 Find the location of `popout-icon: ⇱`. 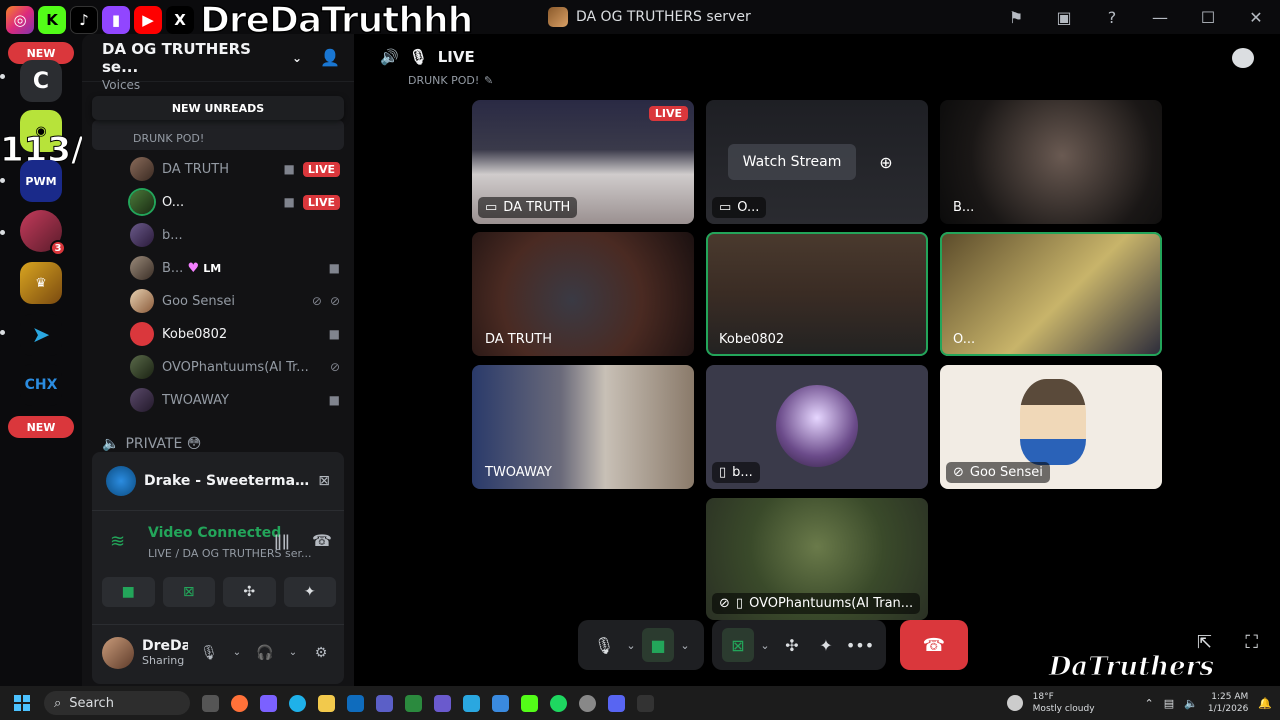

popout-icon: ⇱ is located at coordinates (1204, 642).